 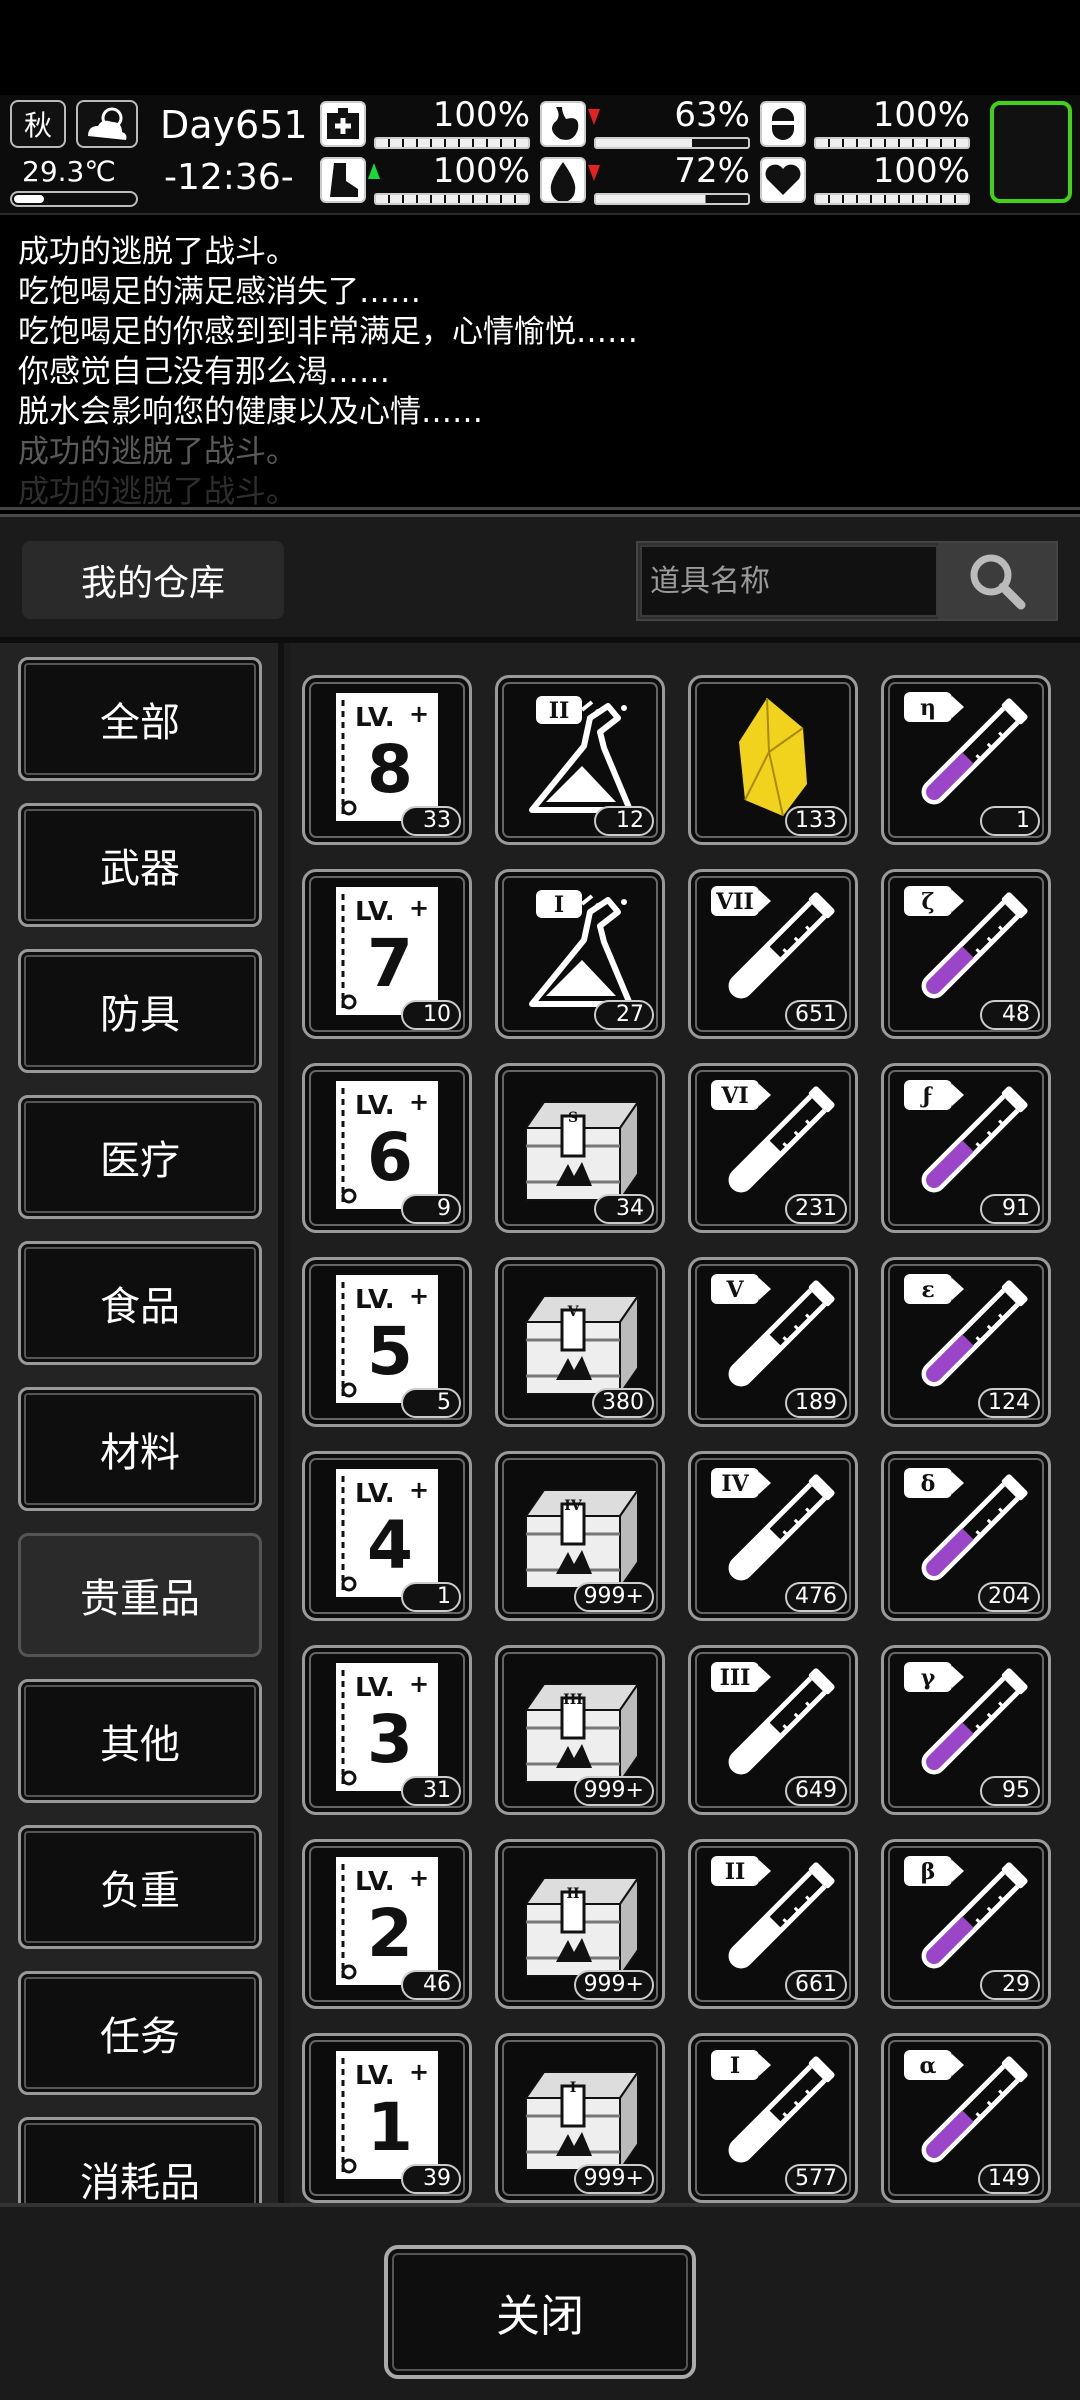 I want to click on inventory-slot: β 29, so click(x=966, y=1924).